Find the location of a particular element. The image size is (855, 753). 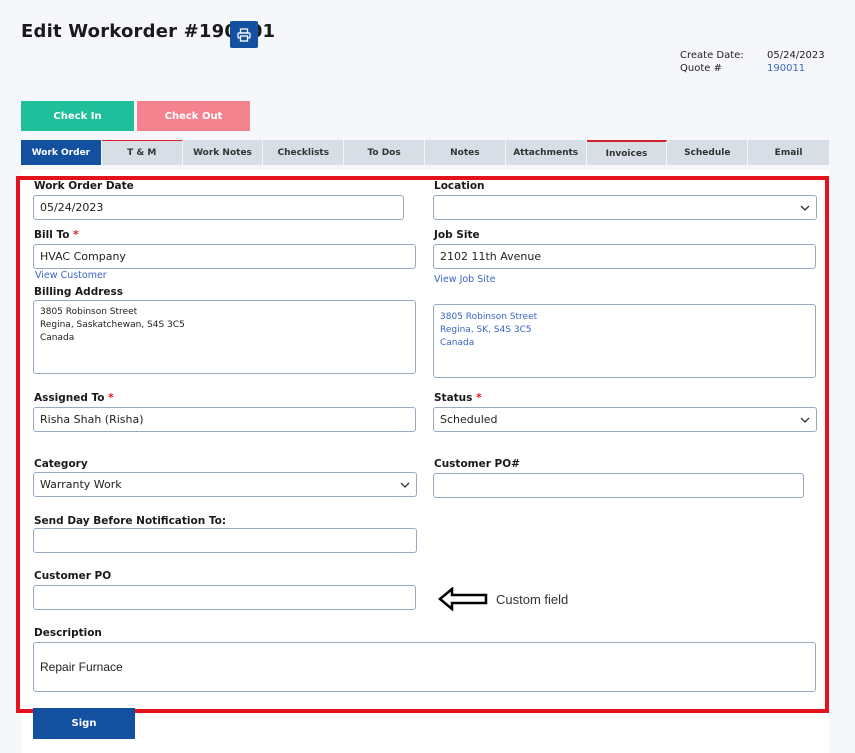

check-out-button: Check Out is located at coordinates (193, 116).